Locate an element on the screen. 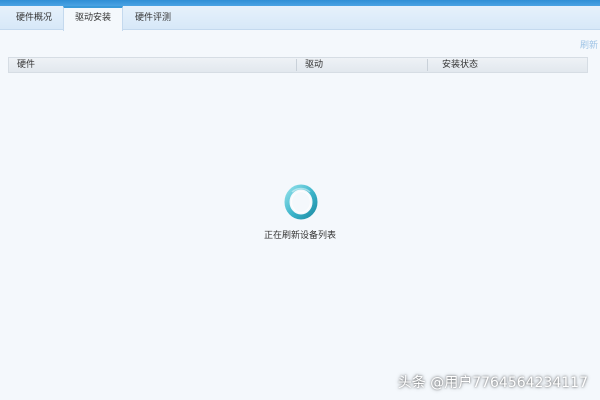  loading-status-text: 正在刷新设备列表 is located at coordinates (299, 236).